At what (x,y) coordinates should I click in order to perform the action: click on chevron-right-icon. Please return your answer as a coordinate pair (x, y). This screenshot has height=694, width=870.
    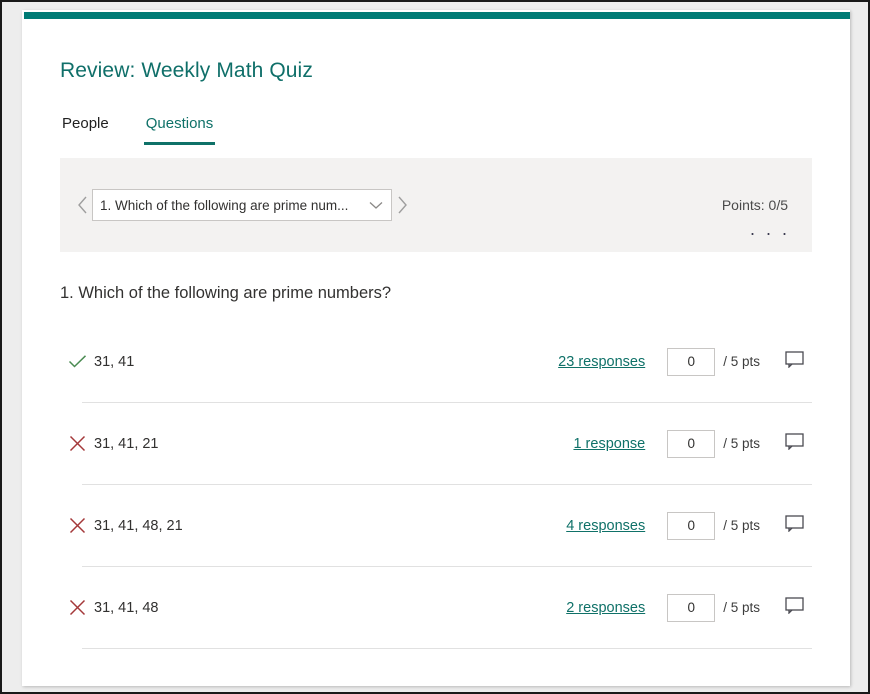
    Looking at the image, I should click on (402, 205).